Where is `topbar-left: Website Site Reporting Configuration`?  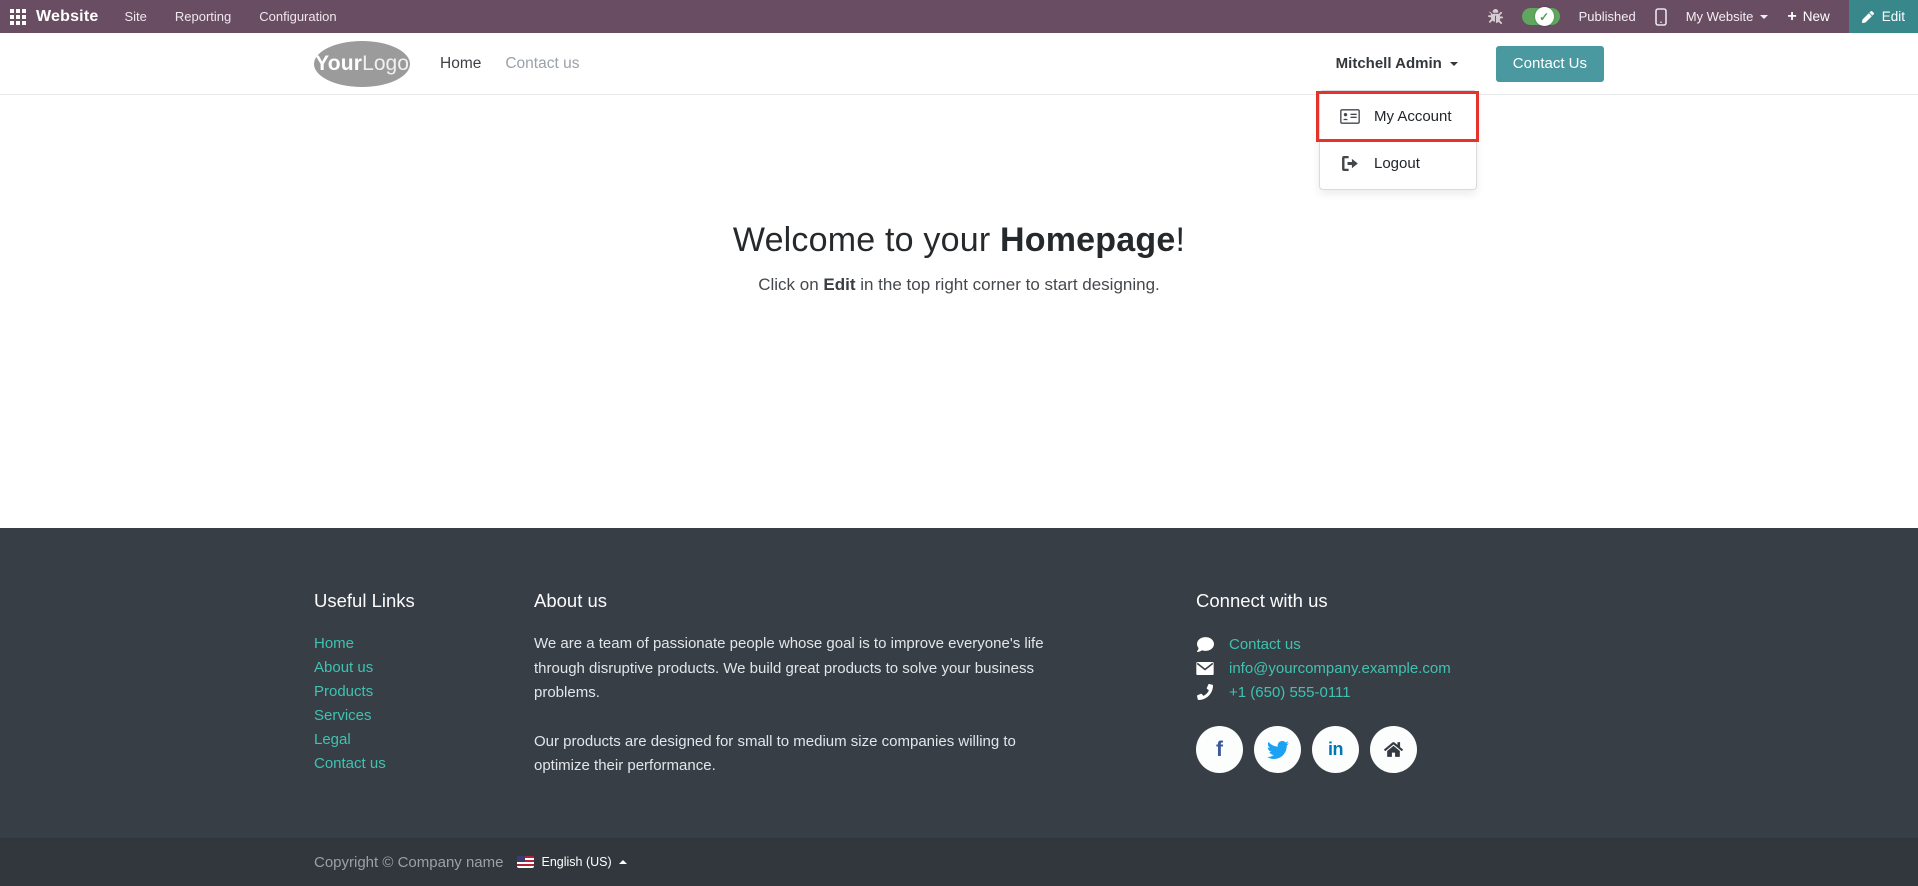
topbar-left: Website Site Reporting Configuration is located at coordinates (173, 17).